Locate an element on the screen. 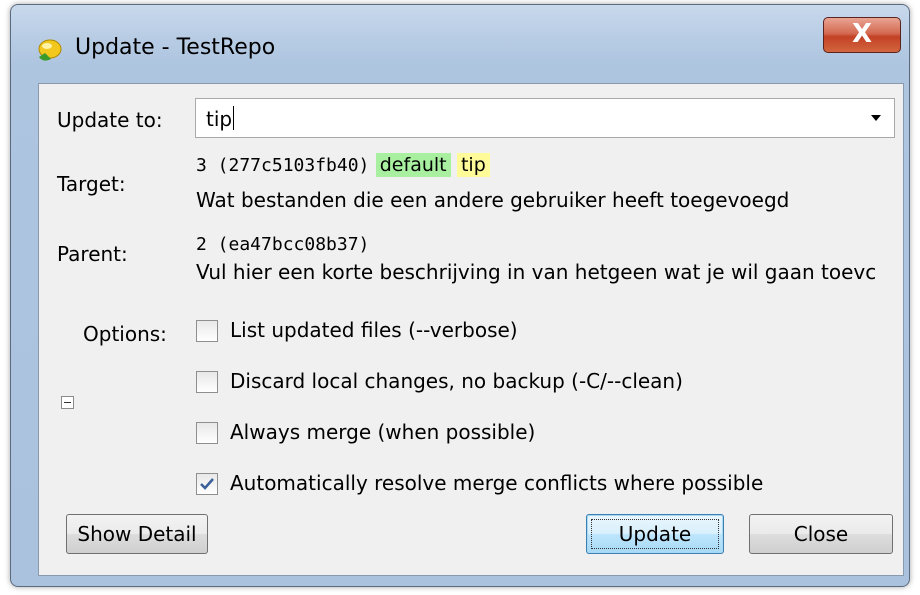 Image resolution: width=920 pixels, height=595 pixels. title-bar: Update - TestRepo X is located at coordinates (460, 42).